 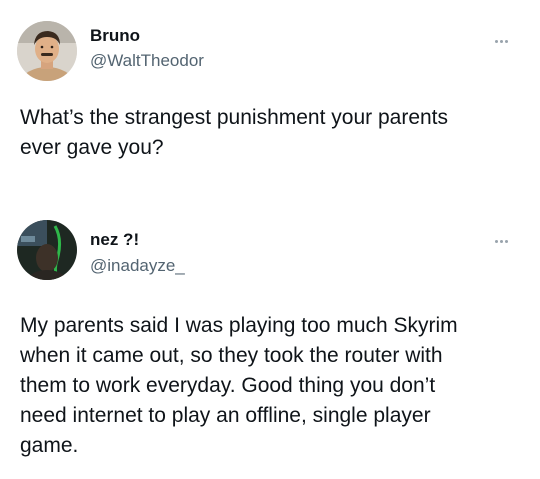 What do you see at coordinates (137, 266) in the screenshot?
I see `user-handle: @inadayze_` at bounding box center [137, 266].